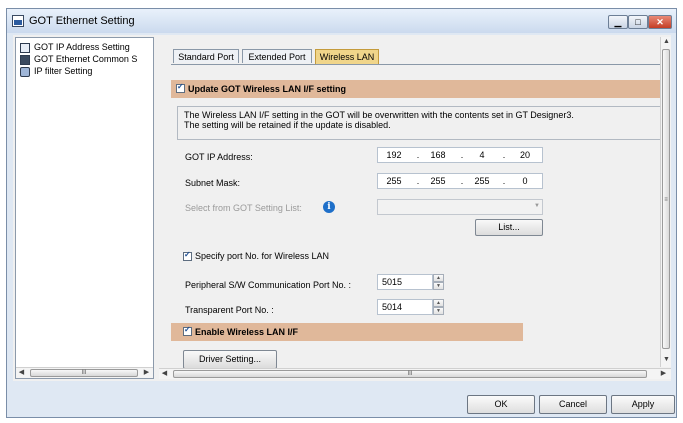  What do you see at coordinates (347, 56) in the screenshot?
I see `tab-wireless-lan: Wireless LAN` at bounding box center [347, 56].